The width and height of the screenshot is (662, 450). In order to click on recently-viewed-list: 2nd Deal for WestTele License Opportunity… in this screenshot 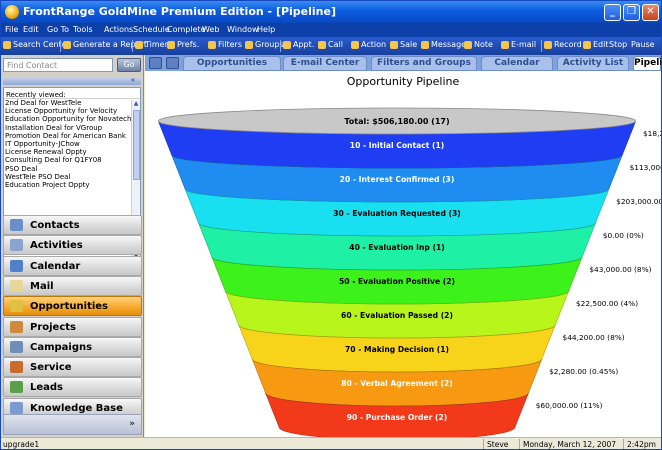, I will do `click(72, 144)`.